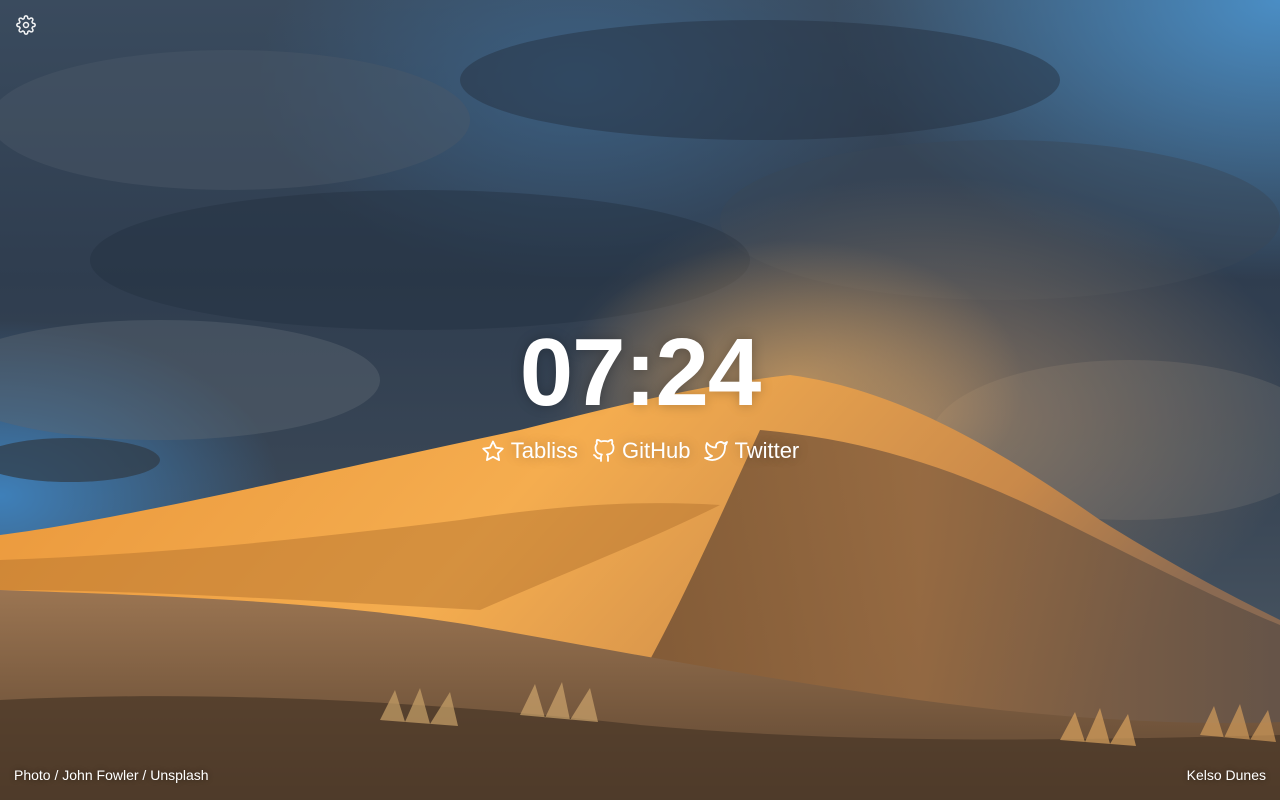  I want to click on credit-source-link: Unsplash, so click(179, 775).